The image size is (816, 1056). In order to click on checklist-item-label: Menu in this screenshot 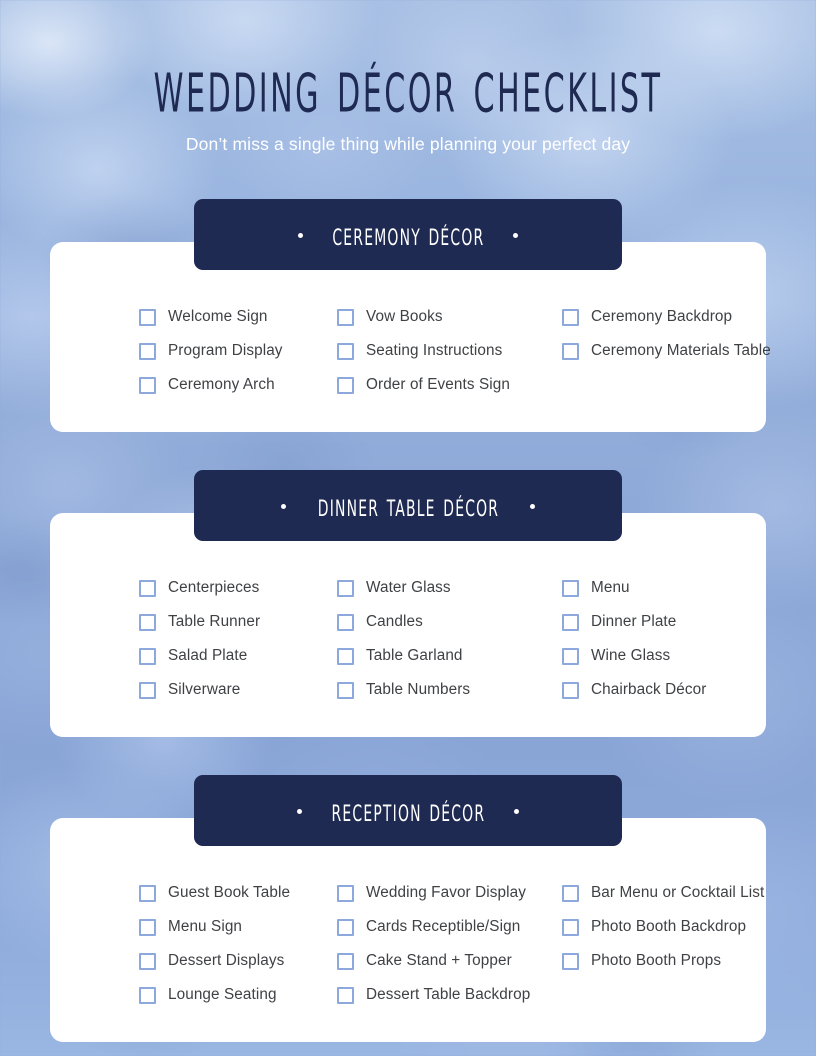, I will do `click(610, 588)`.